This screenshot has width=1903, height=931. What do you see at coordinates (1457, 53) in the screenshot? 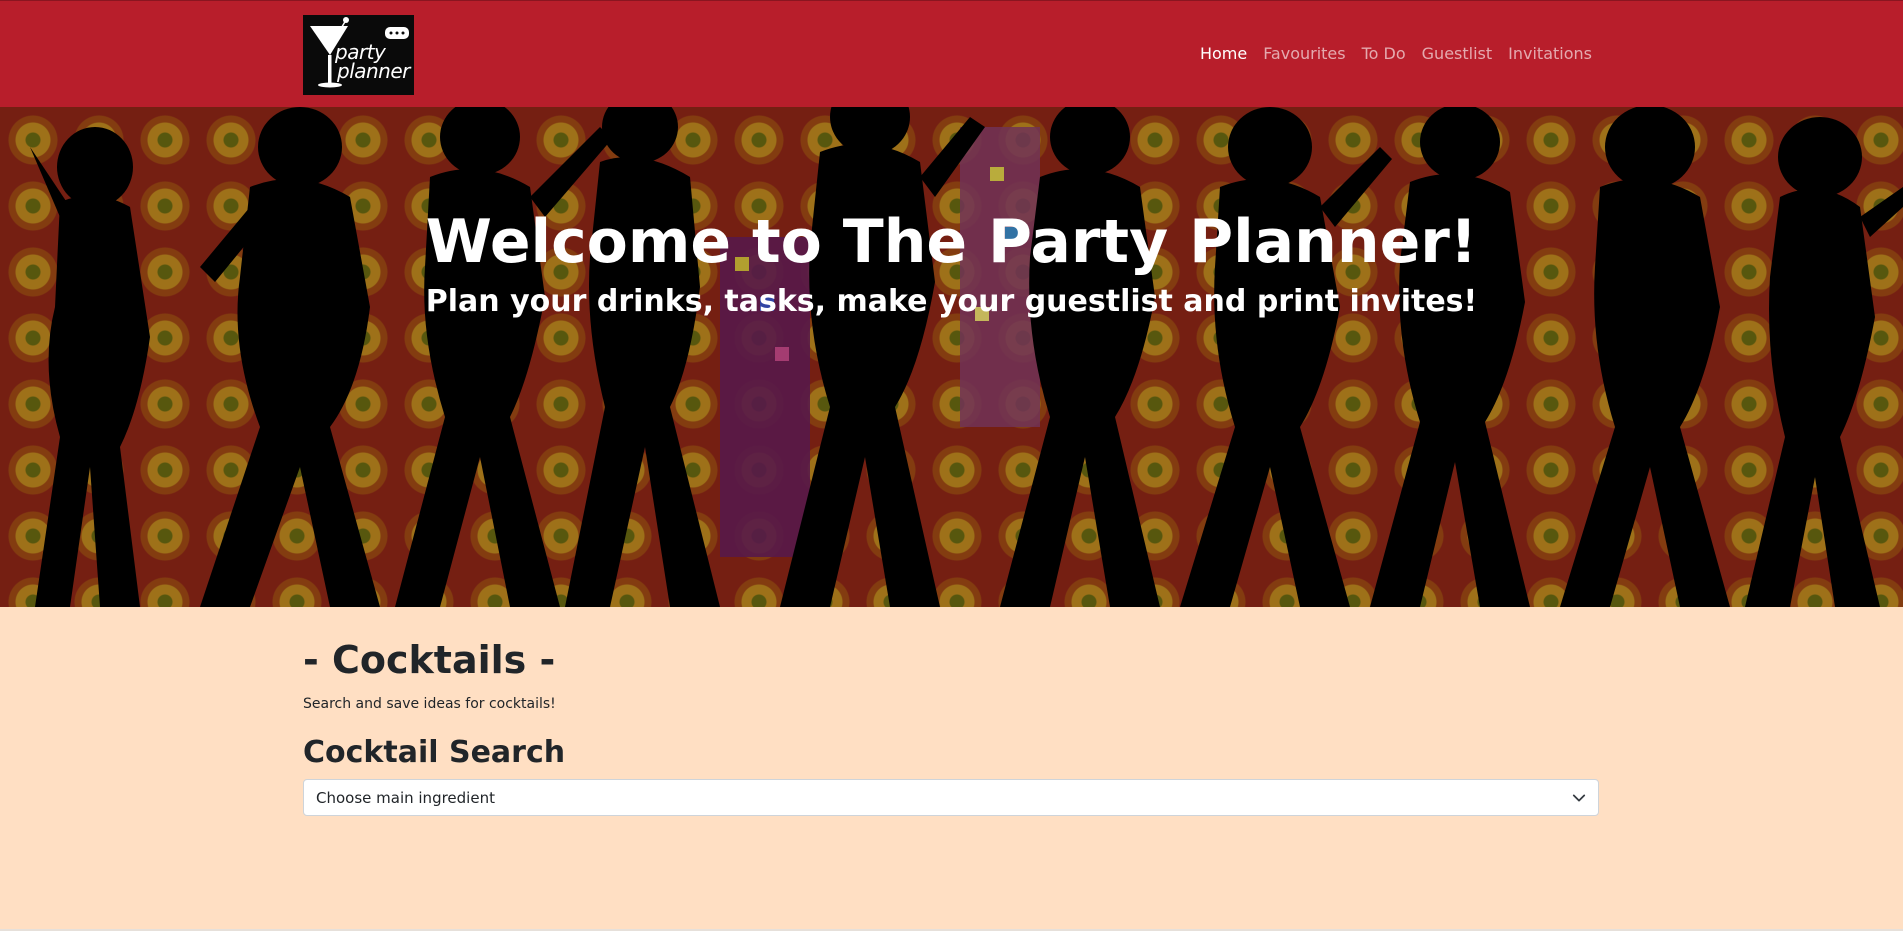
I see `nav-item-guestlist: Guestlist` at bounding box center [1457, 53].